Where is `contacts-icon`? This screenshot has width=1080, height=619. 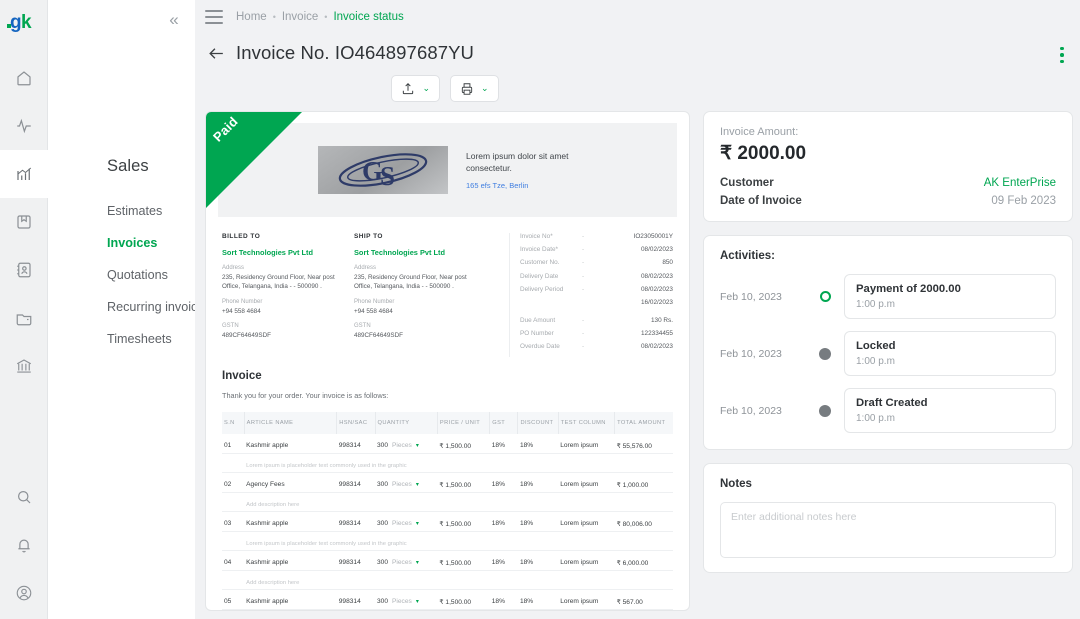
contacts-icon is located at coordinates (24, 270).